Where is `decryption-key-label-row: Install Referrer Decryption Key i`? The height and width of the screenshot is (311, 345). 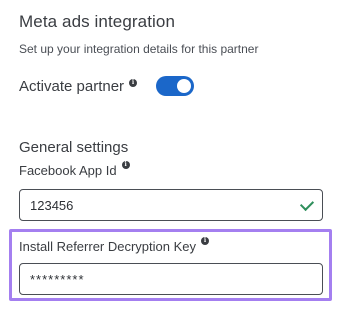
decryption-key-label-row: Install Referrer Decryption Key i is located at coordinates (114, 245).